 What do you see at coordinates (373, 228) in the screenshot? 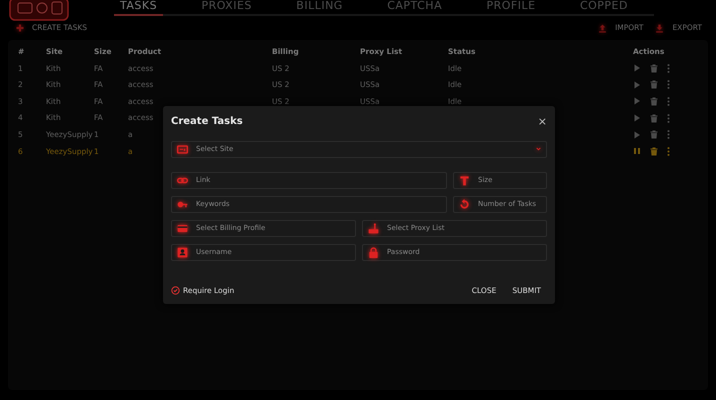
I see `router-icon` at bounding box center [373, 228].